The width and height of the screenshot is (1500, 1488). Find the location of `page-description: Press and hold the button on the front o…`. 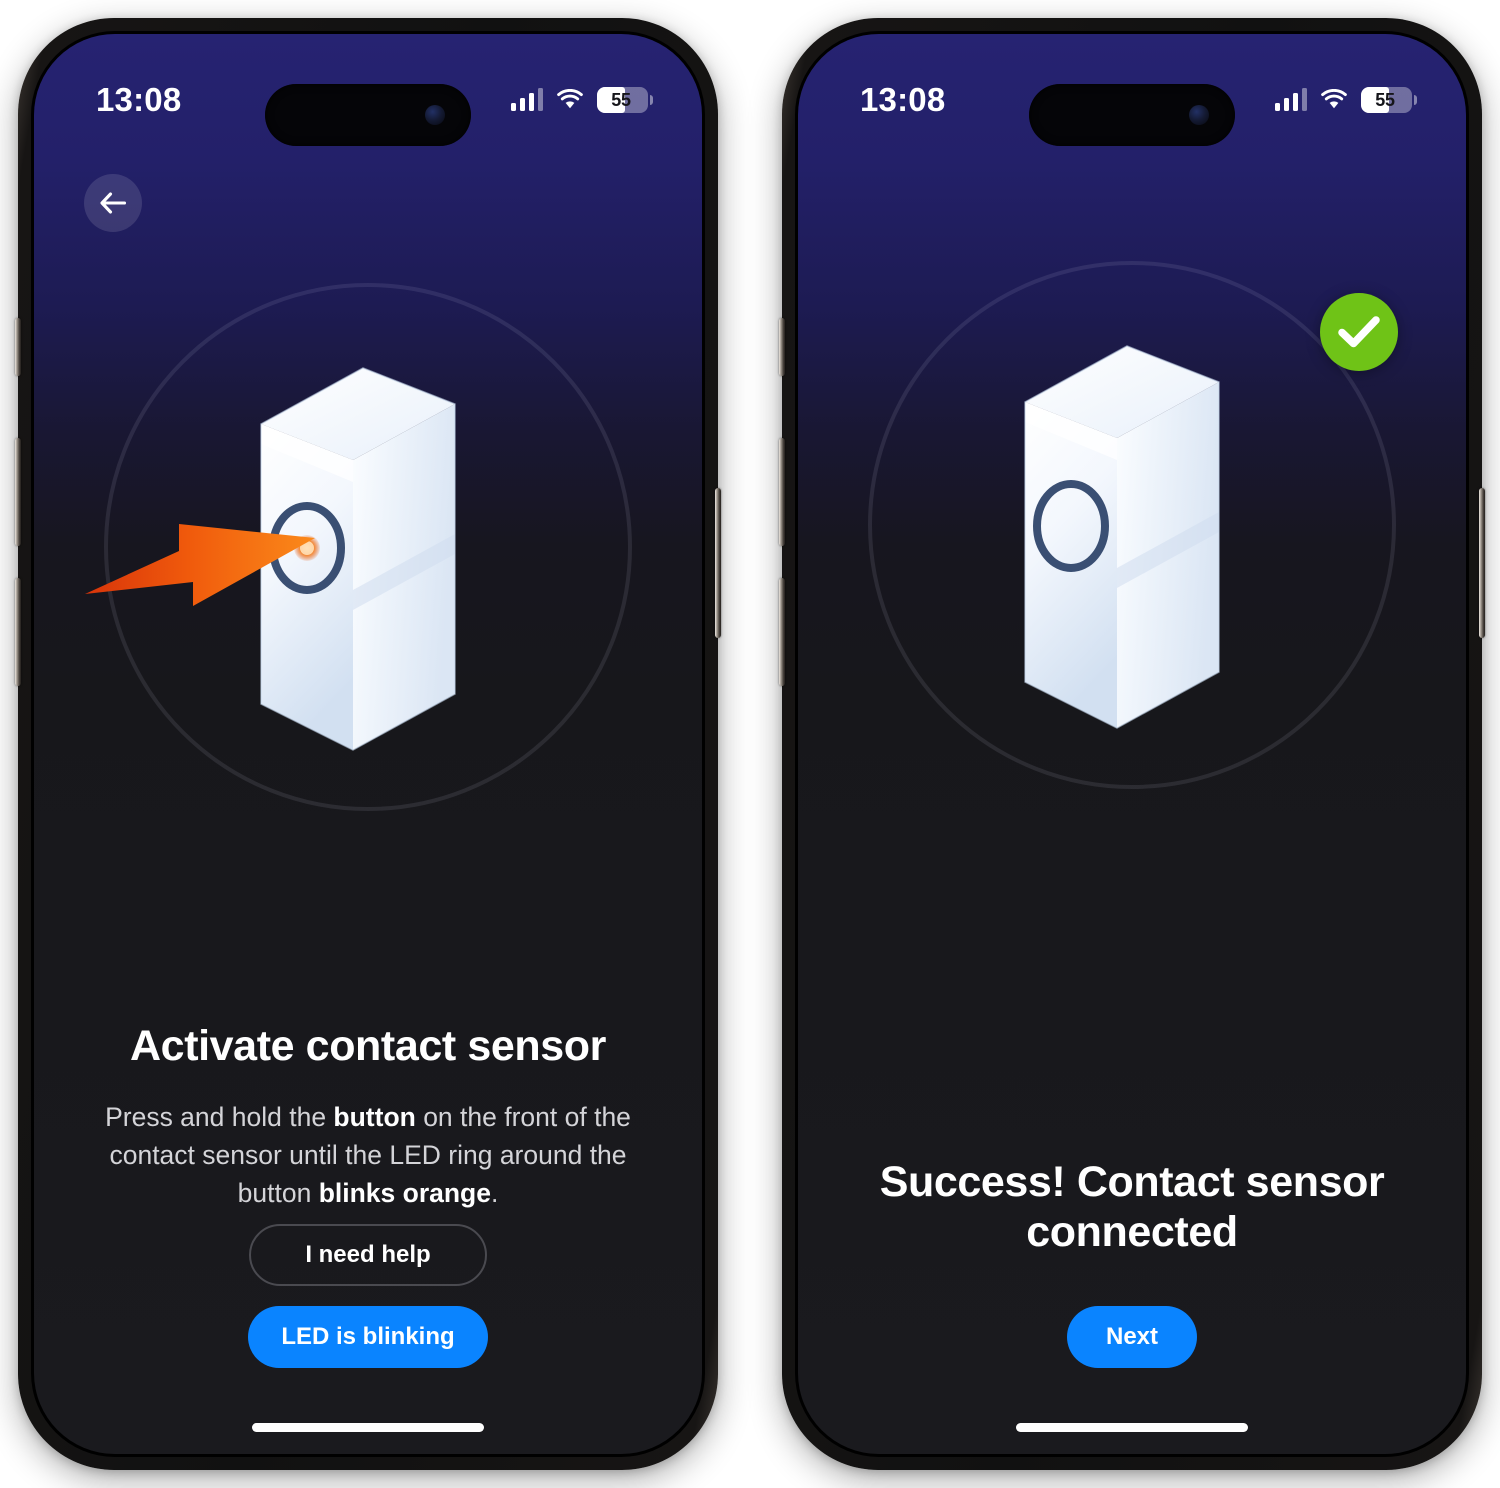

page-description: Press and hold the button on the front o… is located at coordinates (368, 1155).